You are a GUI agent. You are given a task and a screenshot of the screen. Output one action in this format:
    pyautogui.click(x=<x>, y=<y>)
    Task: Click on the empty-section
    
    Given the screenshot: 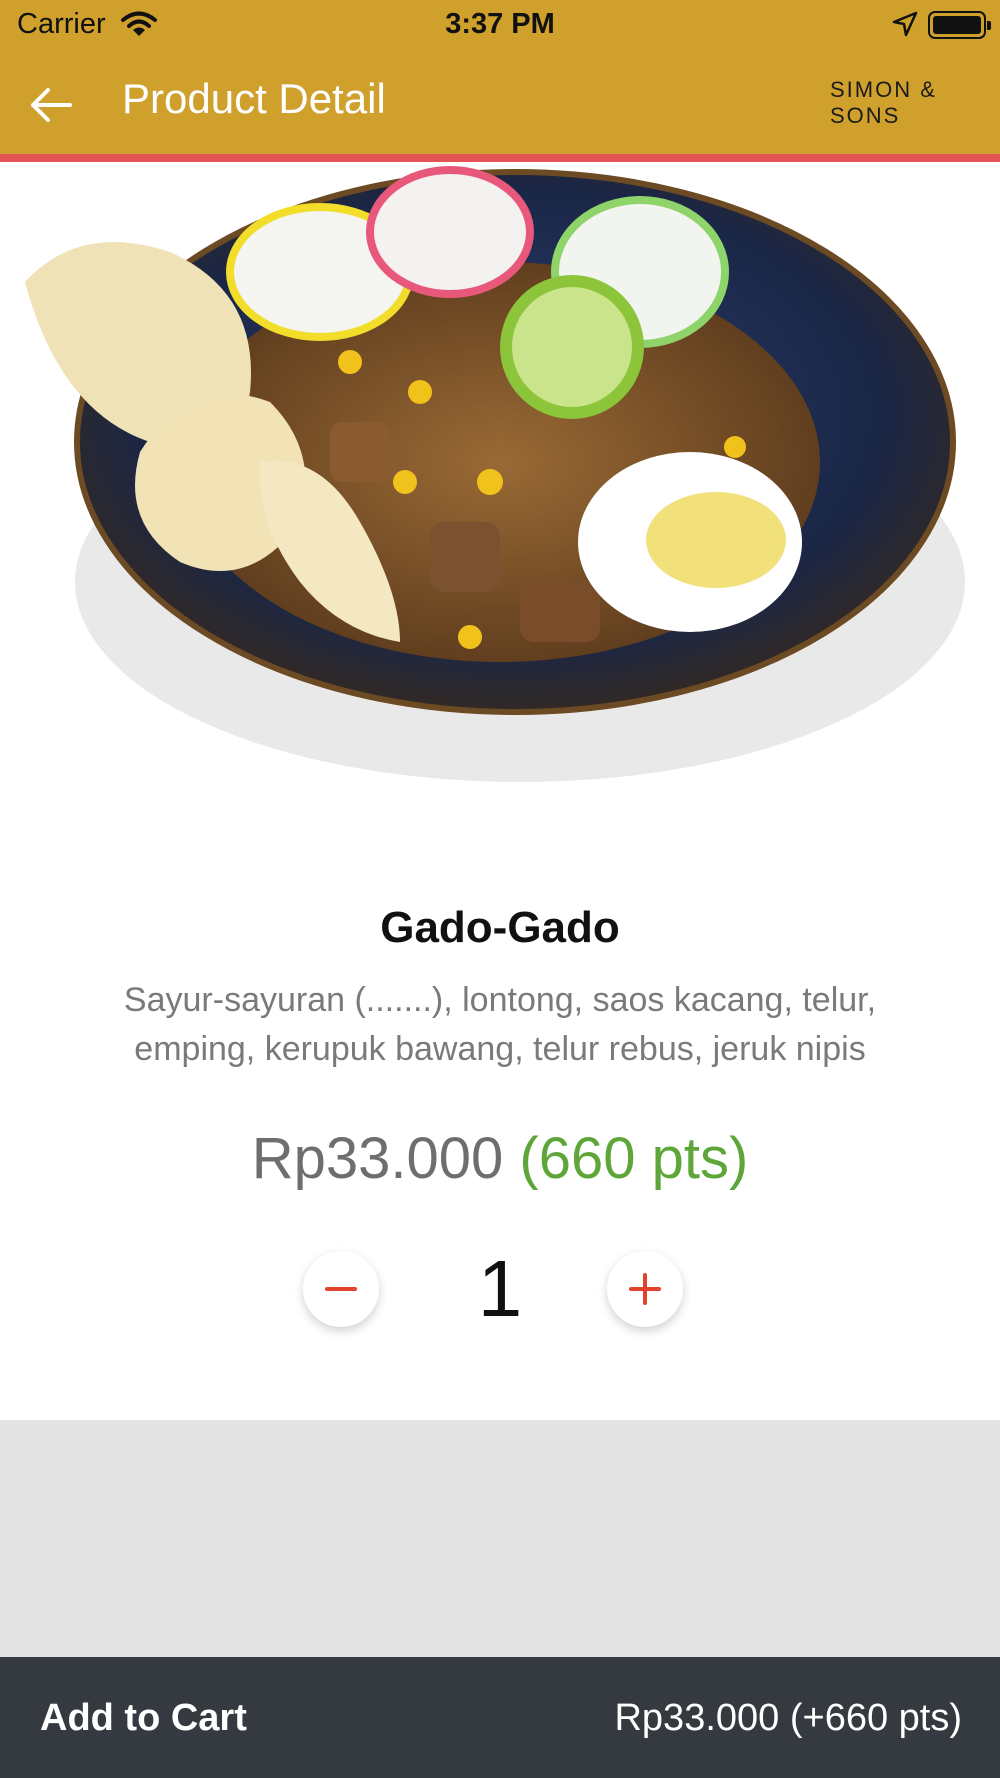 What is the action you would take?
    pyautogui.click(x=500, y=1538)
    